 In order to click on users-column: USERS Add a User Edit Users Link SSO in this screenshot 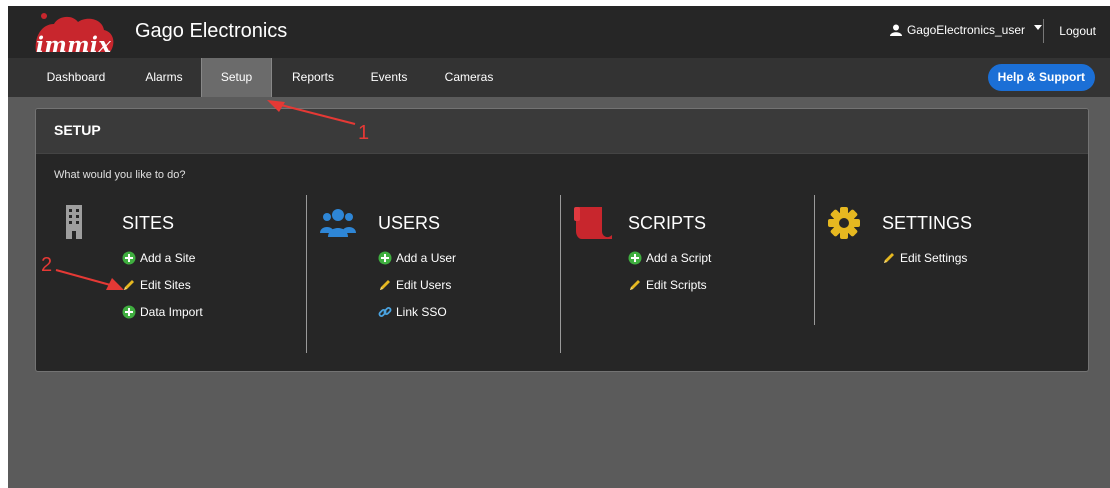, I will do `click(443, 275)`.